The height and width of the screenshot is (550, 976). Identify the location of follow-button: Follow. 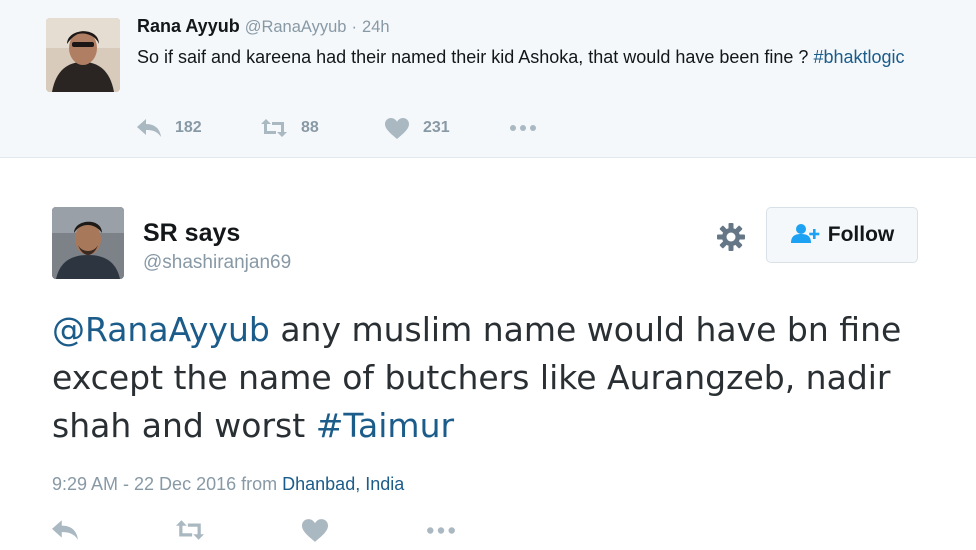
(842, 235).